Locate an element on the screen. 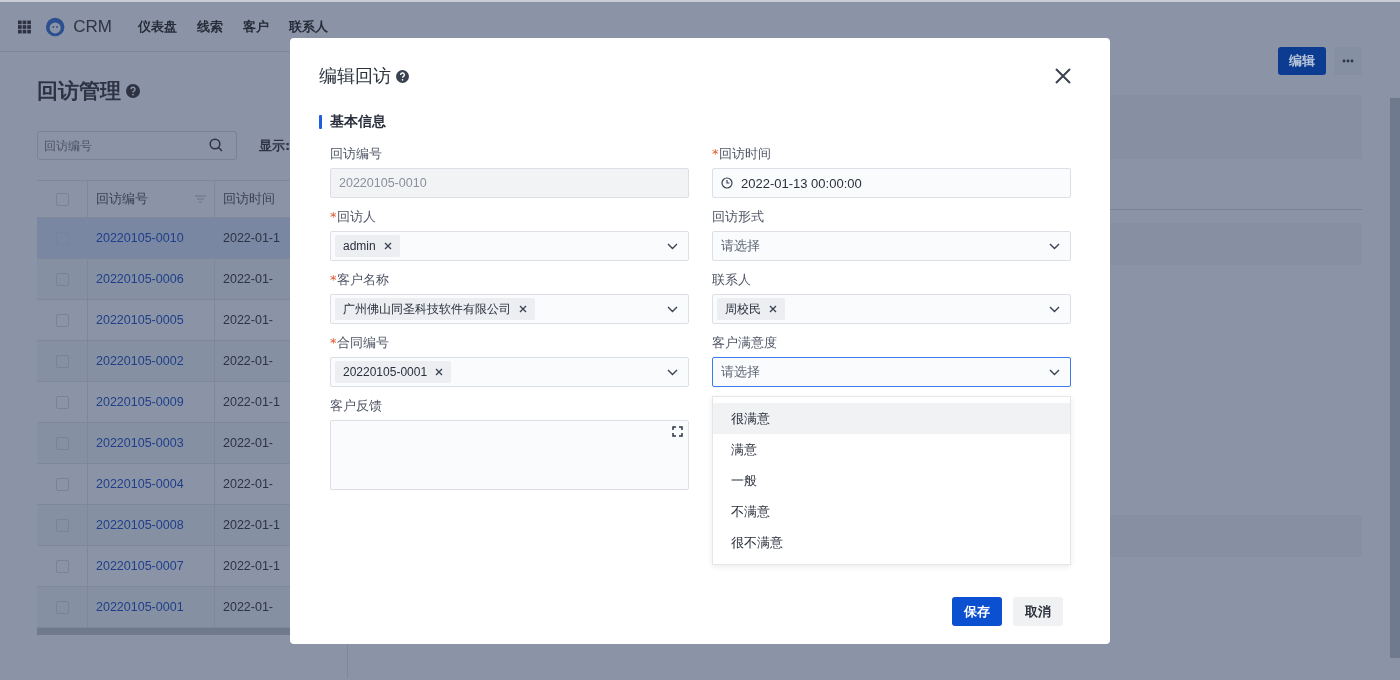  nav-link: 客户 is located at coordinates (256, 26).